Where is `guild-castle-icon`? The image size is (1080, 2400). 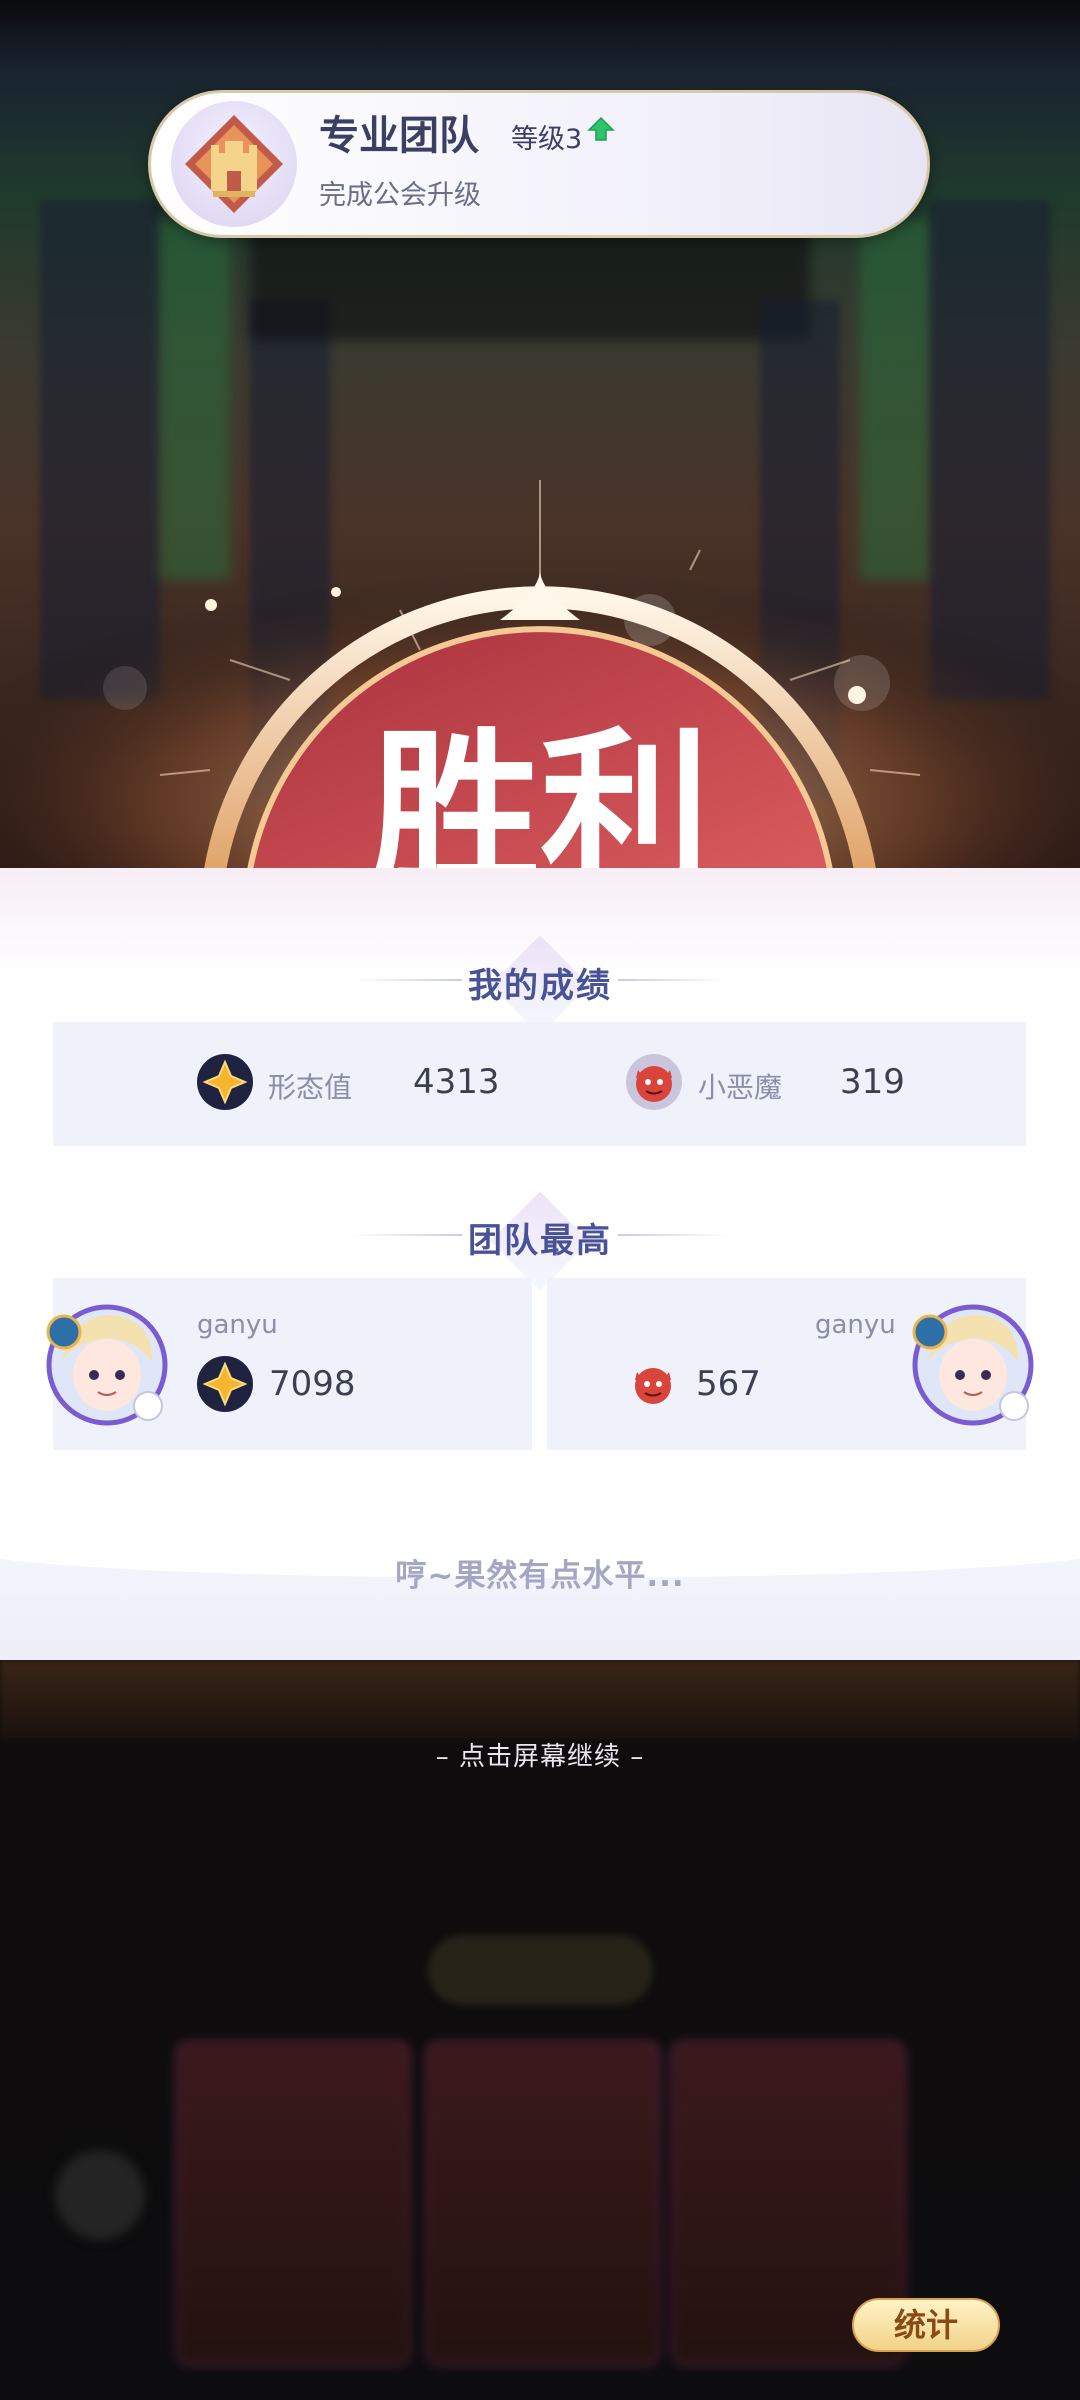 guild-castle-icon is located at coordinates (234, 164).